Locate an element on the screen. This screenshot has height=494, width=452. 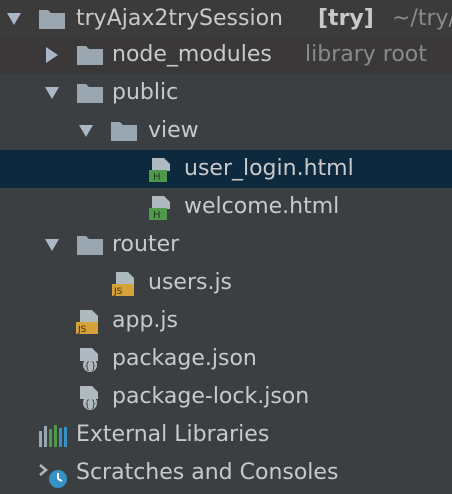
tree-item-project-root: tryAjax2trySession [try] ~/try/ is located at coordinates (226, 19).